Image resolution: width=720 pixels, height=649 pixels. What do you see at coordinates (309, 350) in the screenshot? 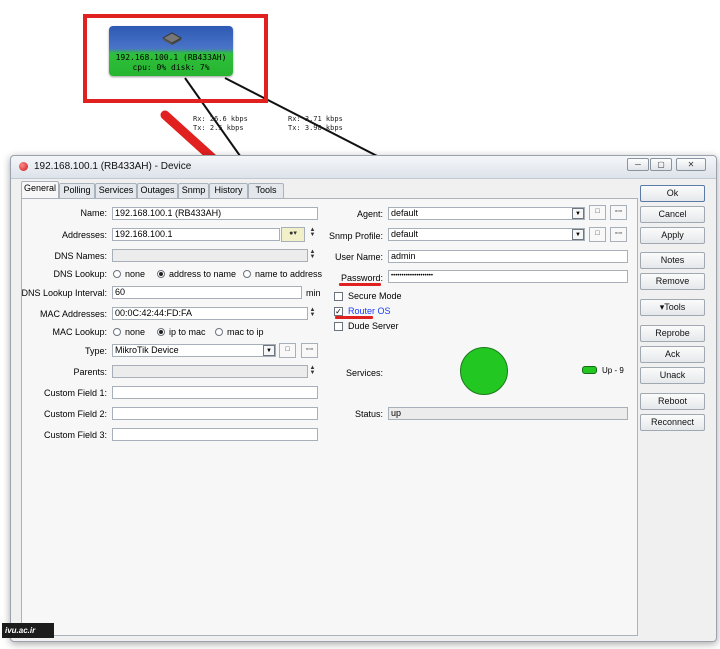
I see `type-more-button: ▫▫▫` at bounding box center [309, 350].